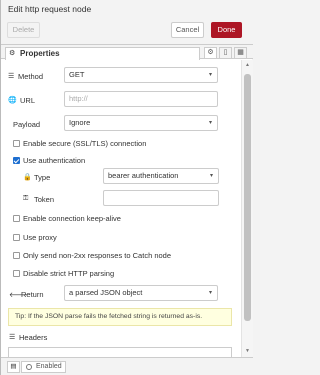 This screenshot has width=320, height=375. What do you see at coordinates (12, 100) in the screenshot?
I see `globe-icon: 🌐` at bounding box center [12, 100].